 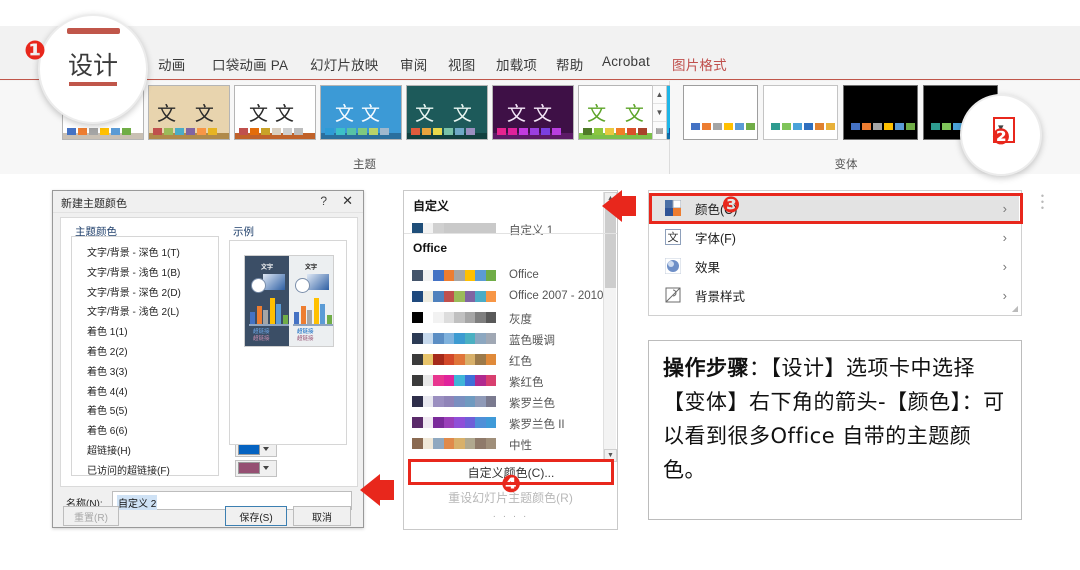 I want to click on ribbon-tab-8: Acrobat, so click(x=626, y=61).